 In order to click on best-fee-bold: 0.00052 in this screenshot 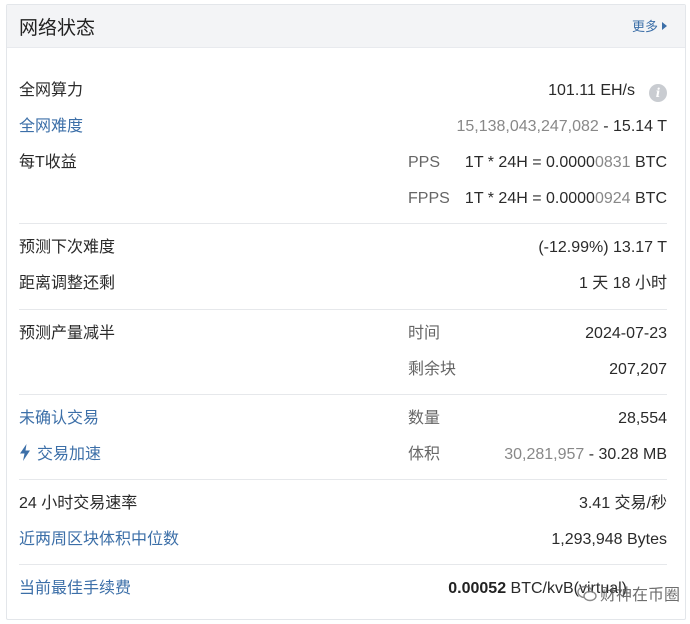, I will do `click(477, 588)`.